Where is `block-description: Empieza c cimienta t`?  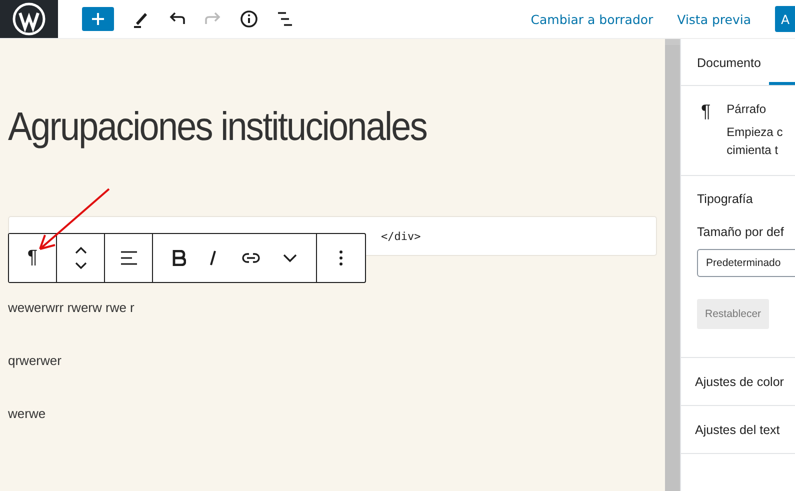 block-description: Empieza c cimienta t is located at coordinates (754, 141).